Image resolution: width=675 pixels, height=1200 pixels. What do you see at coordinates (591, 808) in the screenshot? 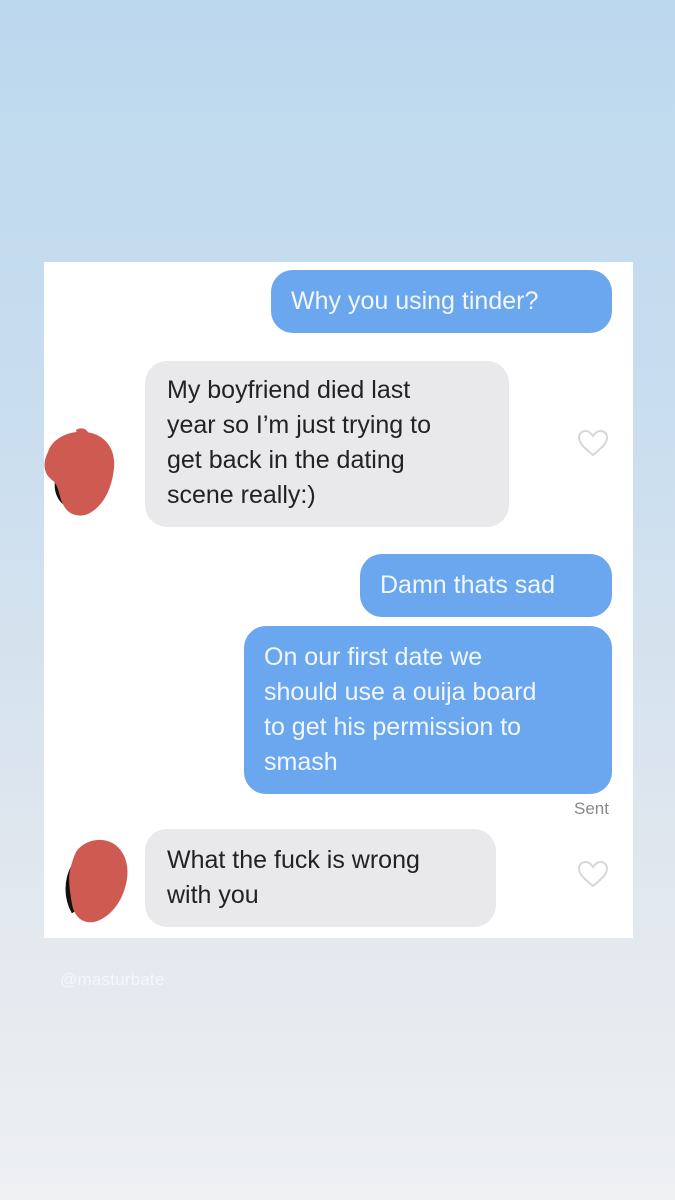
I see `sent-status-label: Sent` at bounding box center [591, 808].